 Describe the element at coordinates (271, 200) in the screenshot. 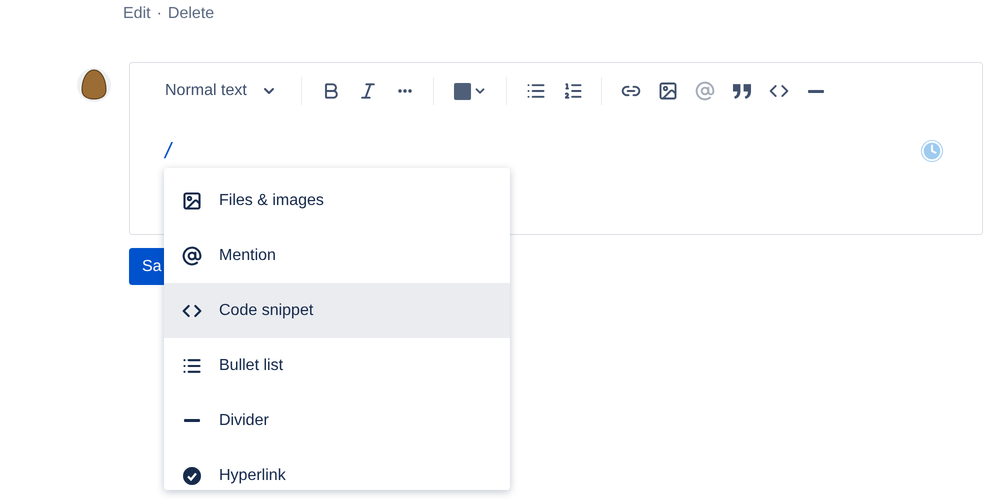

I see `menu-item-label: Files & images` at that location.